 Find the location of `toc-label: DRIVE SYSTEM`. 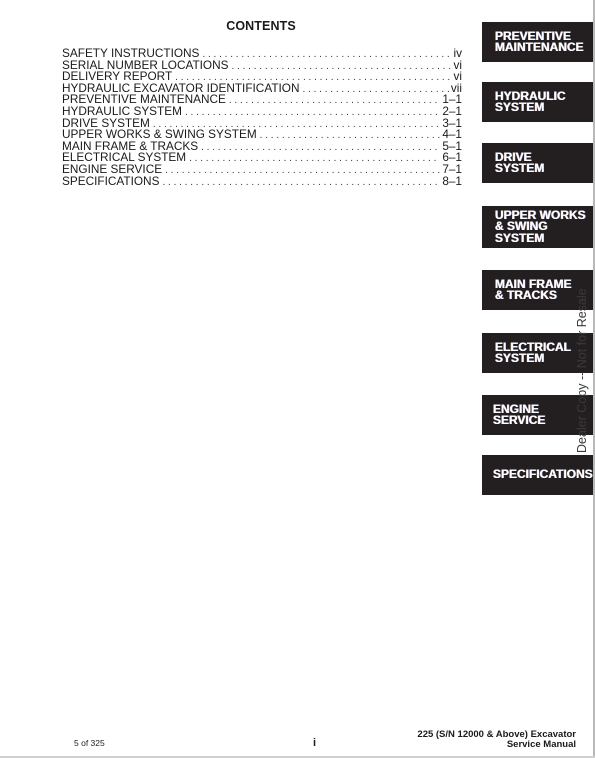

toc-label: DRIVE SYSTEM is located at coordinates (106, 123).